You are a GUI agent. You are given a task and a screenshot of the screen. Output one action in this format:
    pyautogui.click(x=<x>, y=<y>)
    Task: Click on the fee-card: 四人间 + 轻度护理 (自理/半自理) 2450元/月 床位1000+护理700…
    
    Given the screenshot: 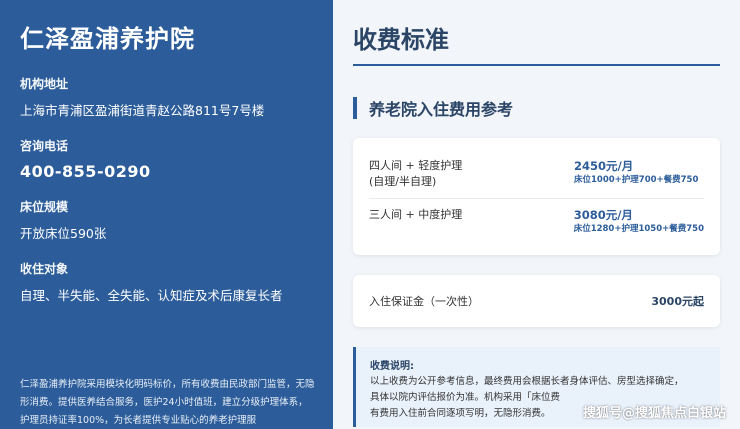 What is the action you would take?
    pyautogui.click(x=536, y=196)
    